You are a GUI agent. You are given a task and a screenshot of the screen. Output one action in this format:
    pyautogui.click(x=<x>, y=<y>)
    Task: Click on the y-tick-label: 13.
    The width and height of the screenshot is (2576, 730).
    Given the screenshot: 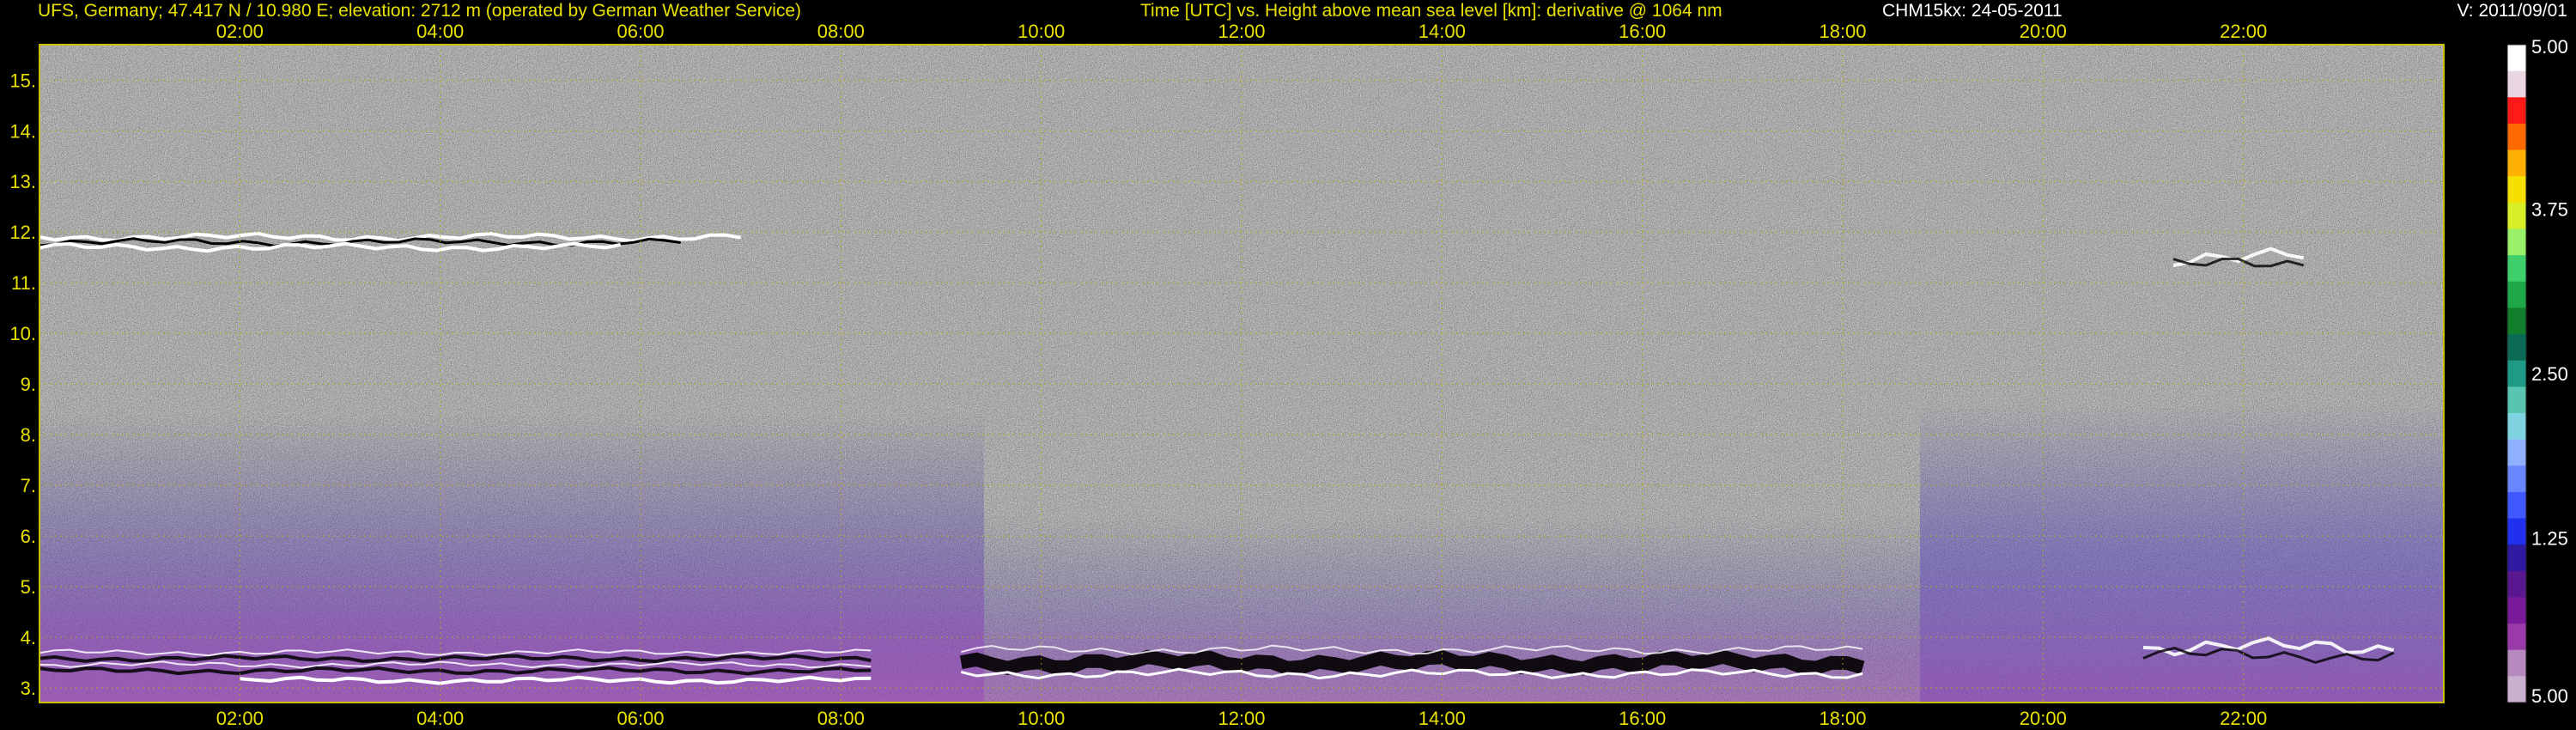 What is the action you would take?
    pyautogui.click(x=23, y=181)
    